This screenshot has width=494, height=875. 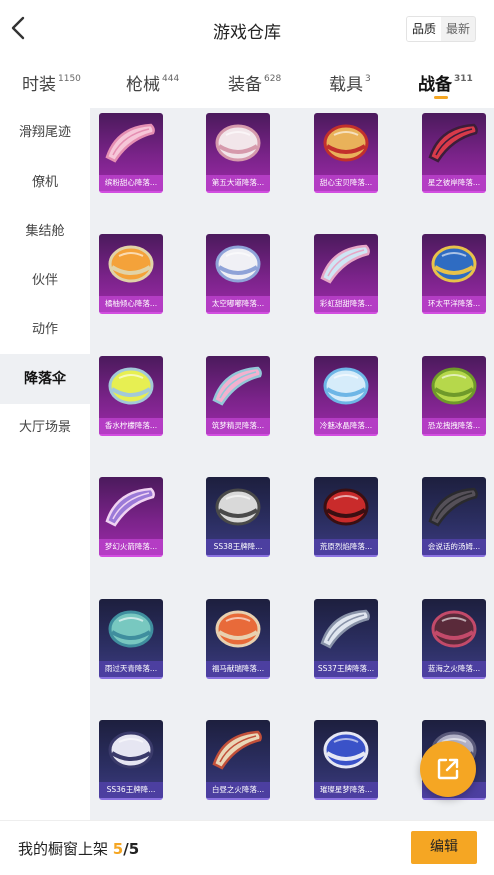 I want to click on parachute-ice-crystal-icon, so click(x=346, y=386).